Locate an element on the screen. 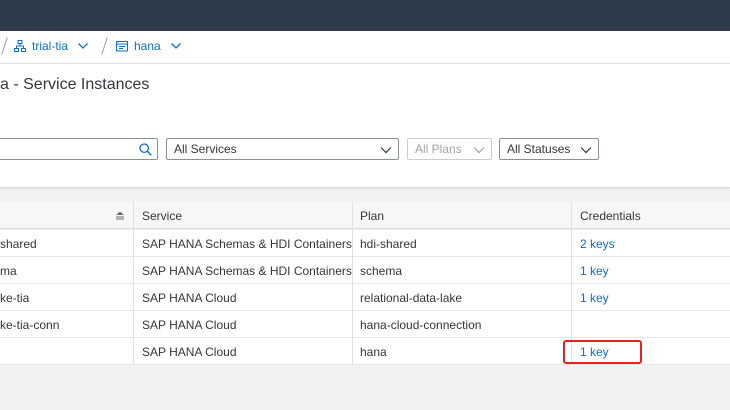 The image size is (730, 410). statuses-select: All Statuses is located at coordinates (549, 149).